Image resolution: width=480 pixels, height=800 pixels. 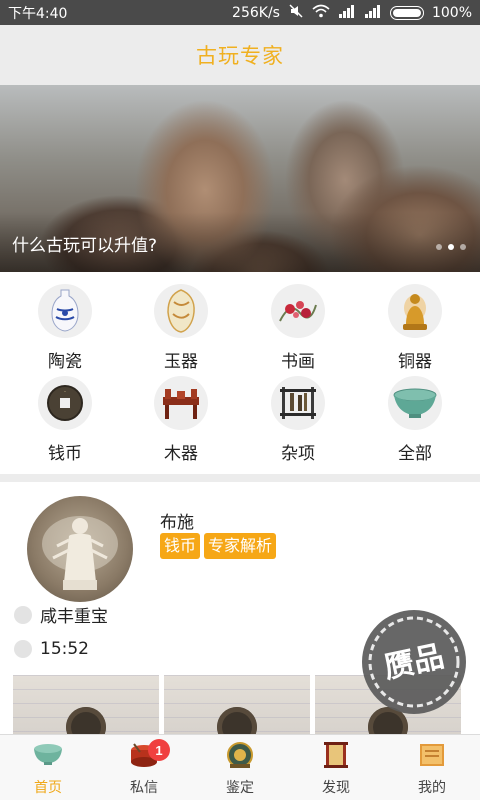 I want to click on nav-home: 首页, so click(x=48, y=767).